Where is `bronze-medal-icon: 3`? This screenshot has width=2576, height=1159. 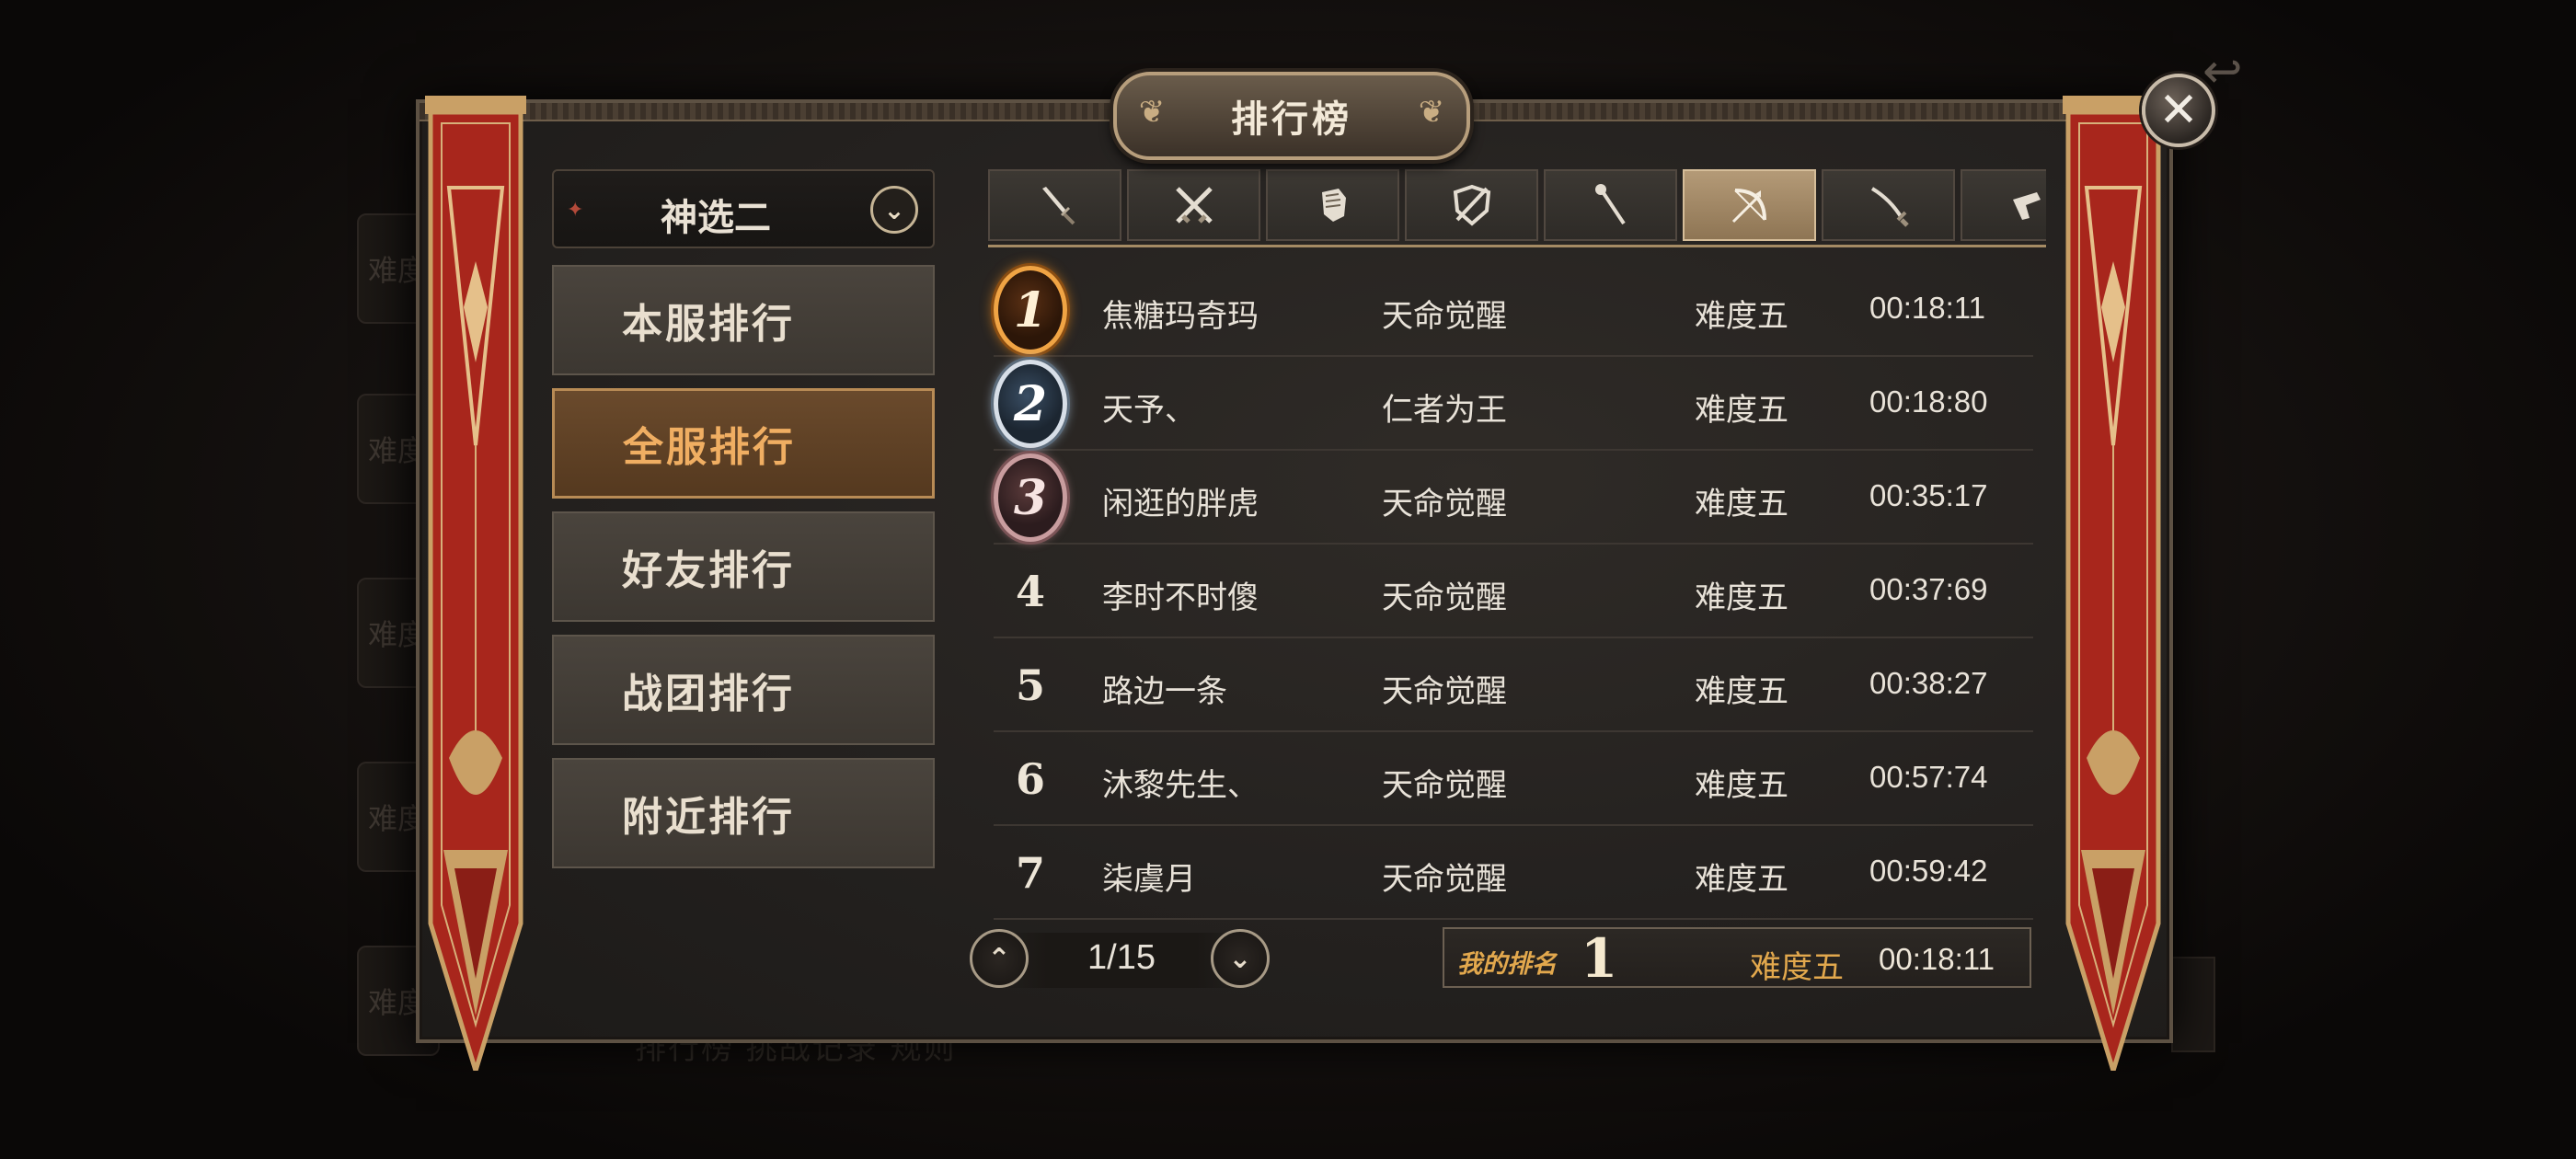
bronze-medal-icon: 3 is located at coordinates (1030, 497).